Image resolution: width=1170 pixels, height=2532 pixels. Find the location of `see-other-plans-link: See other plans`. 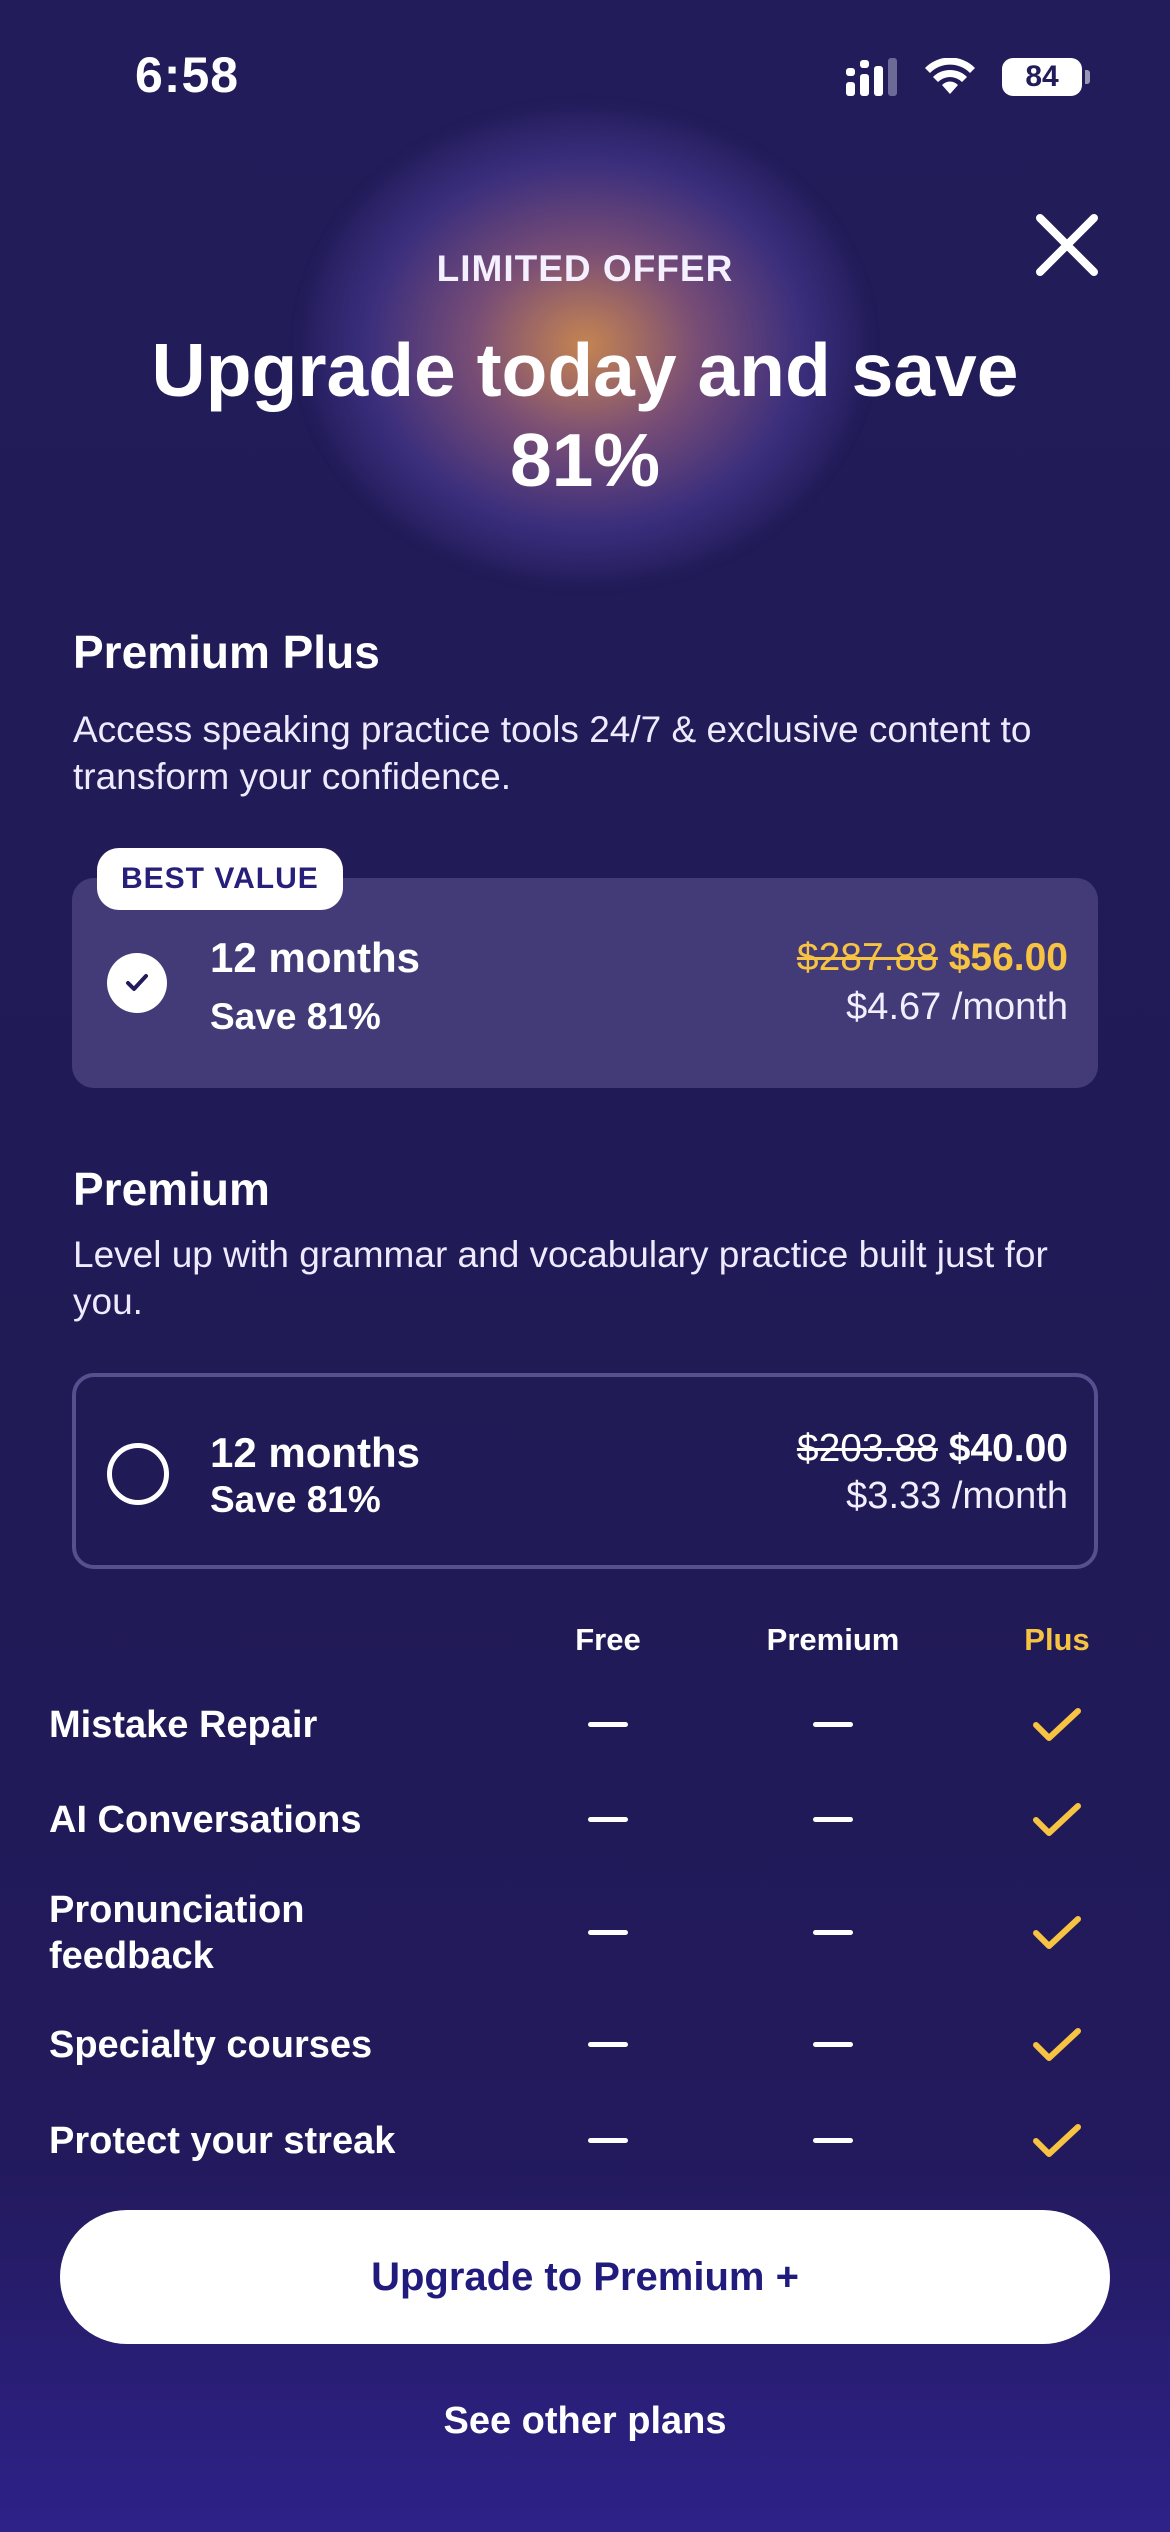

see-other-plans-link: See other plans is located at coordinates (585, 2421).